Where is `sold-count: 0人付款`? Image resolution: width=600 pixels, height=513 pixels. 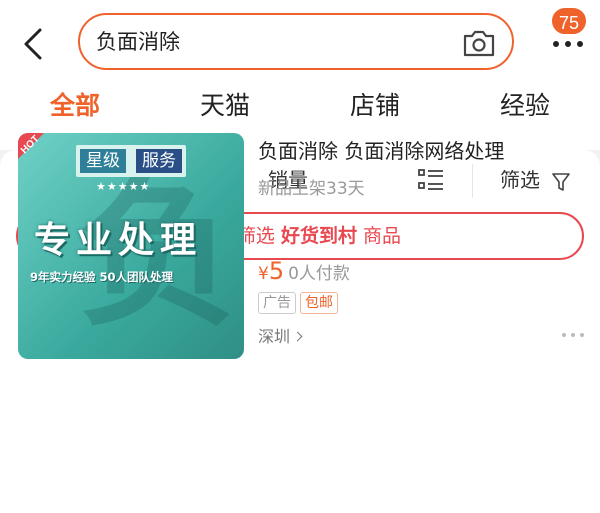 sold-count: 0人付款 is located at coordinates (319, 274).